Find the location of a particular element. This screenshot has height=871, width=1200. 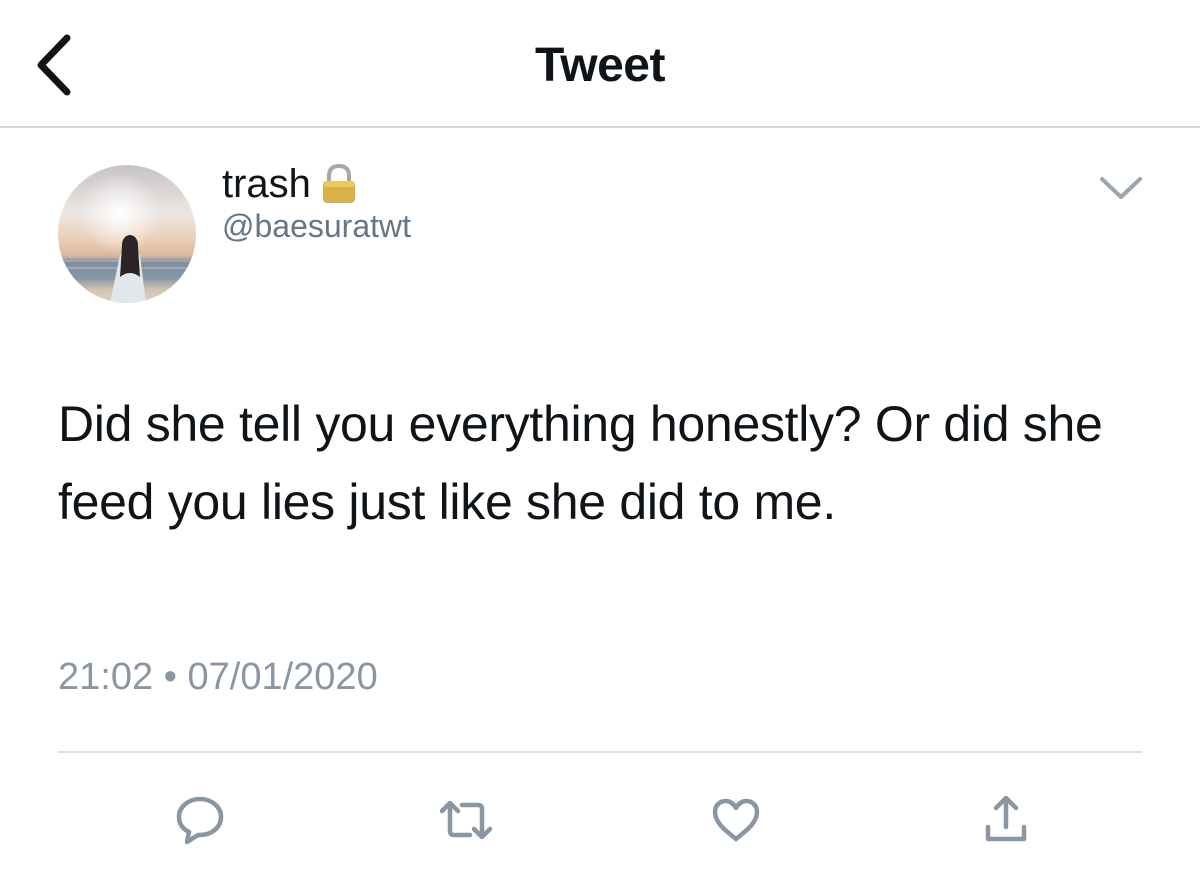

divider is located at coordinates (600, 752).